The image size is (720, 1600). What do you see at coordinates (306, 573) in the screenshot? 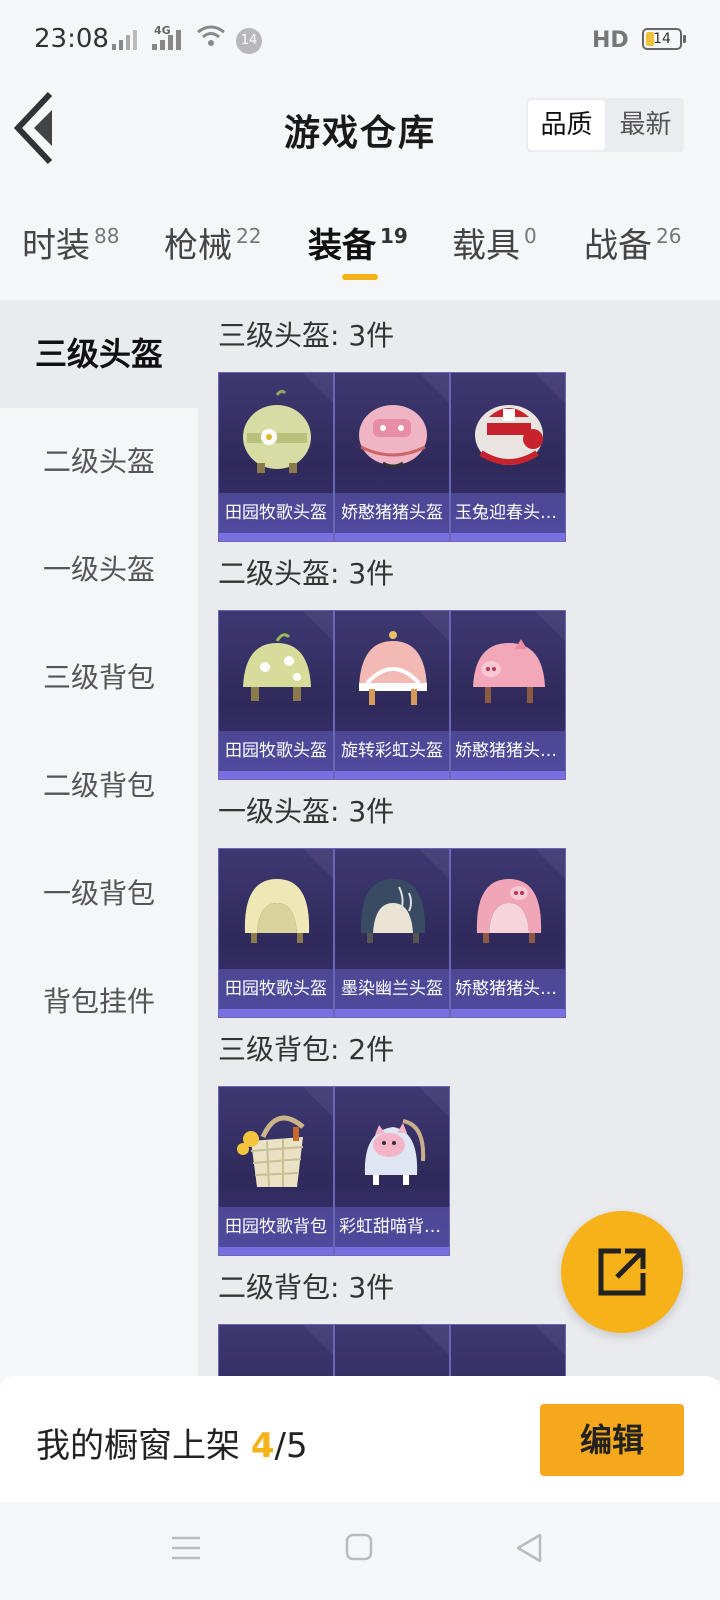
I see `section-title: 二级头盔: 3件` at bounding box center [306, 573].